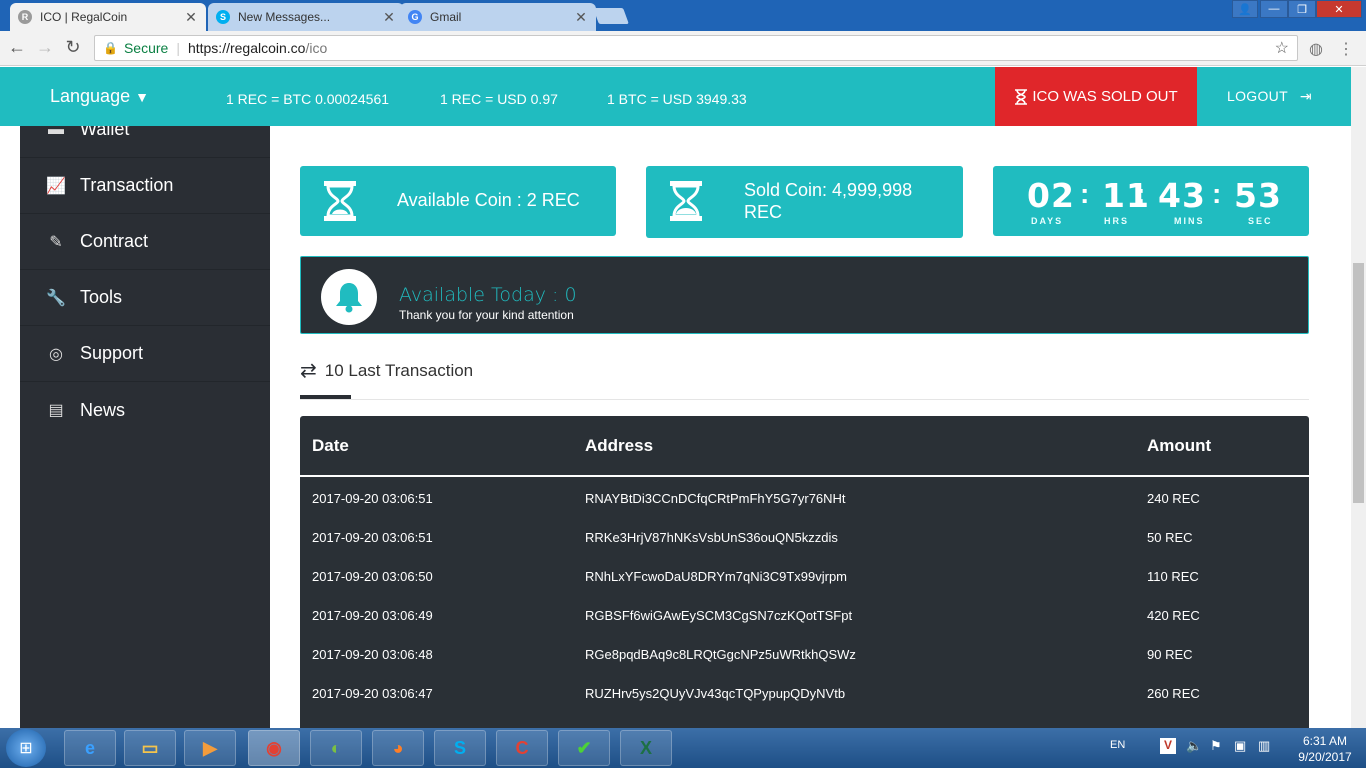  What do you see at coordinates (719, 615) in the screenshot?
I see `cell-address: RGBSFf6wiGAwEySCM3CgSN7czKQotTSFpt` at bounding box center [719, 615].